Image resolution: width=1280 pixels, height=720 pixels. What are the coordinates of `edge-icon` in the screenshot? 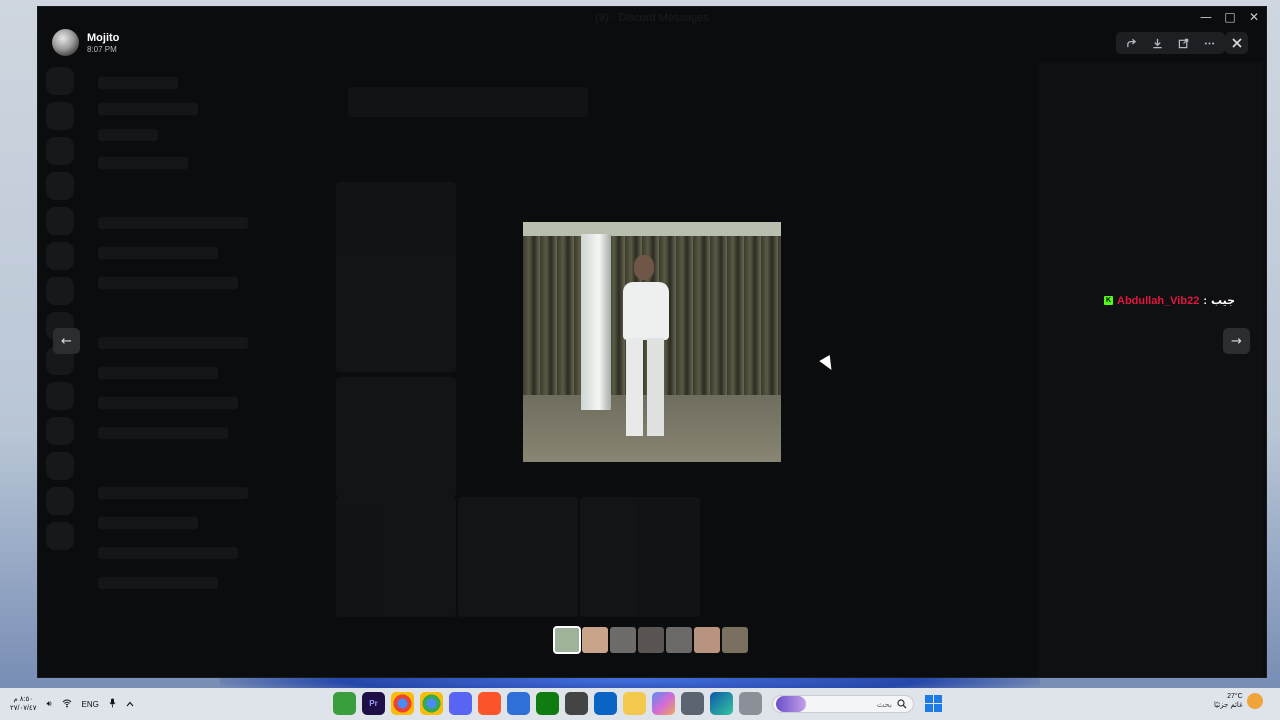 It's located at (721, 703).